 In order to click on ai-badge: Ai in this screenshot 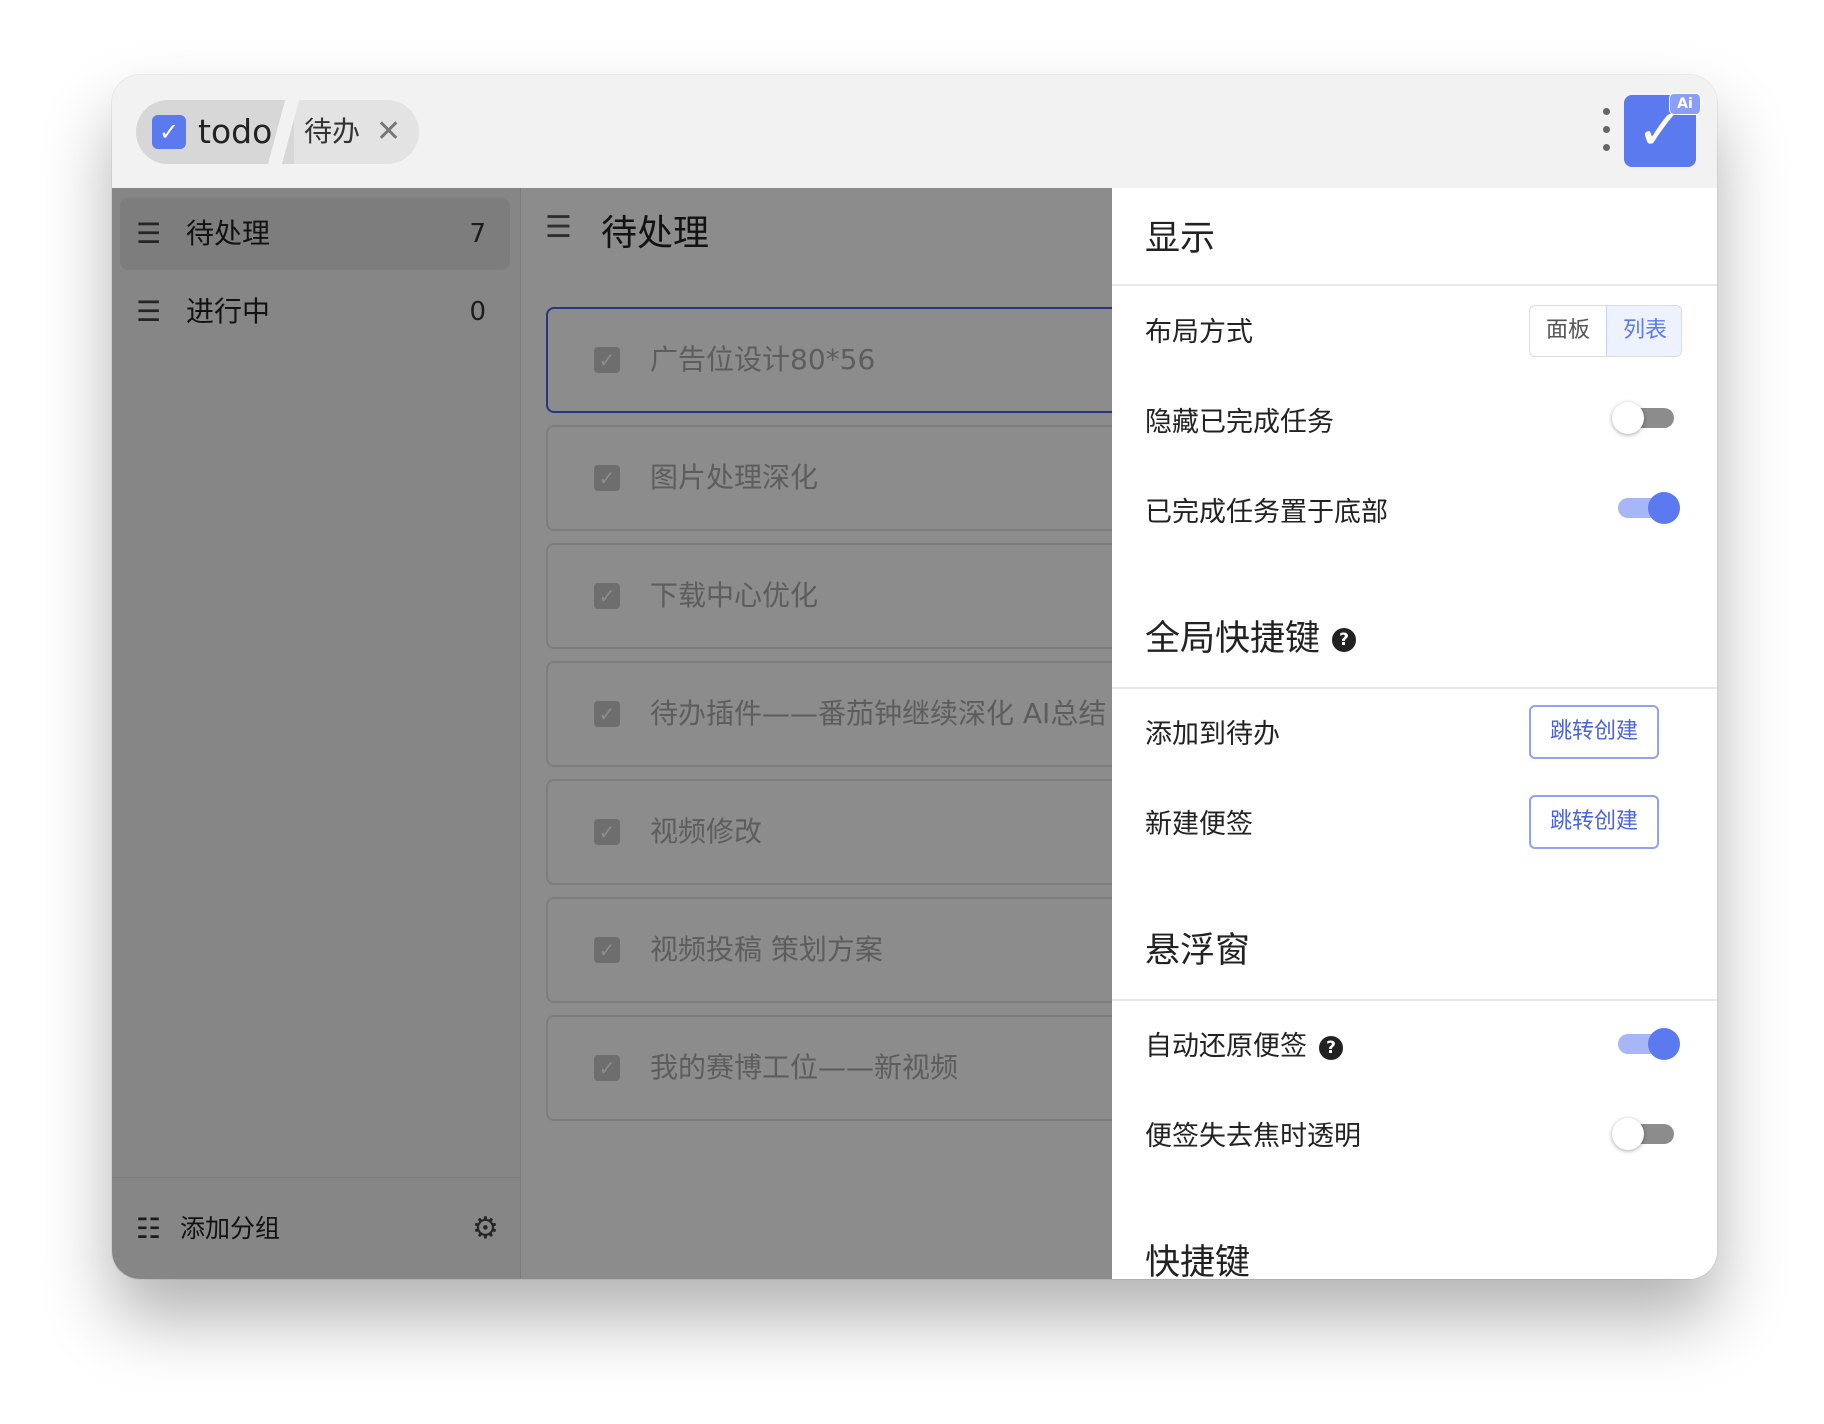, I will do `click(1685, 104)`.